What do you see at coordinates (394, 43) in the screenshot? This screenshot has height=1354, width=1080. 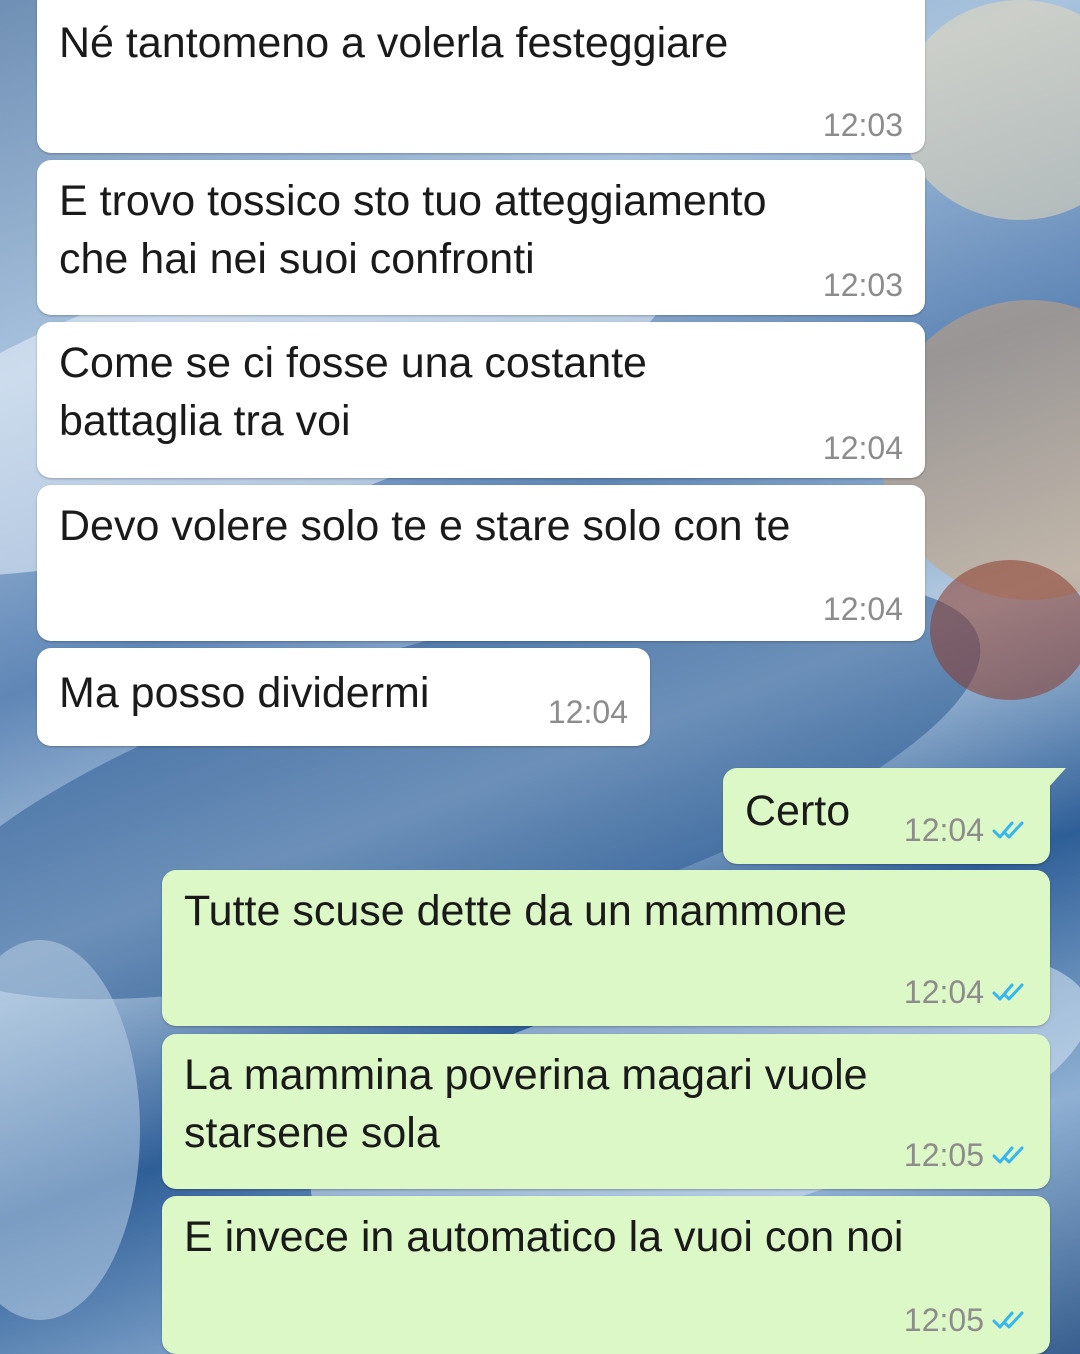 I see `message-text: Né tantomeno a volerla festeggiare` at bounding box center [394, 43].